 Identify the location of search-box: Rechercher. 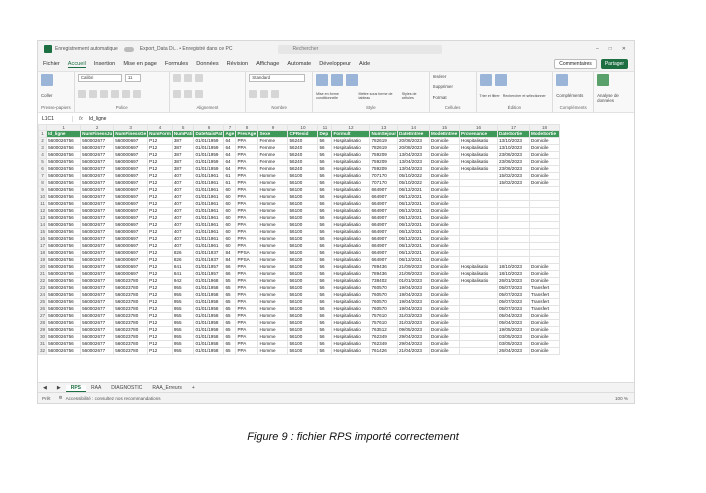
(360, 49).